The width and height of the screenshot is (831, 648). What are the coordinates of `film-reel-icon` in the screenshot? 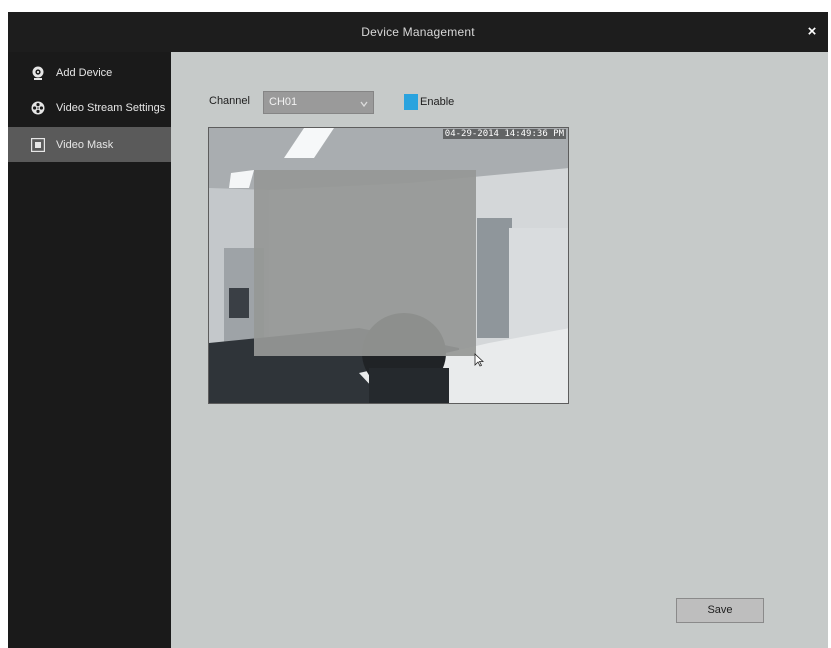 It's located at (38, 108).